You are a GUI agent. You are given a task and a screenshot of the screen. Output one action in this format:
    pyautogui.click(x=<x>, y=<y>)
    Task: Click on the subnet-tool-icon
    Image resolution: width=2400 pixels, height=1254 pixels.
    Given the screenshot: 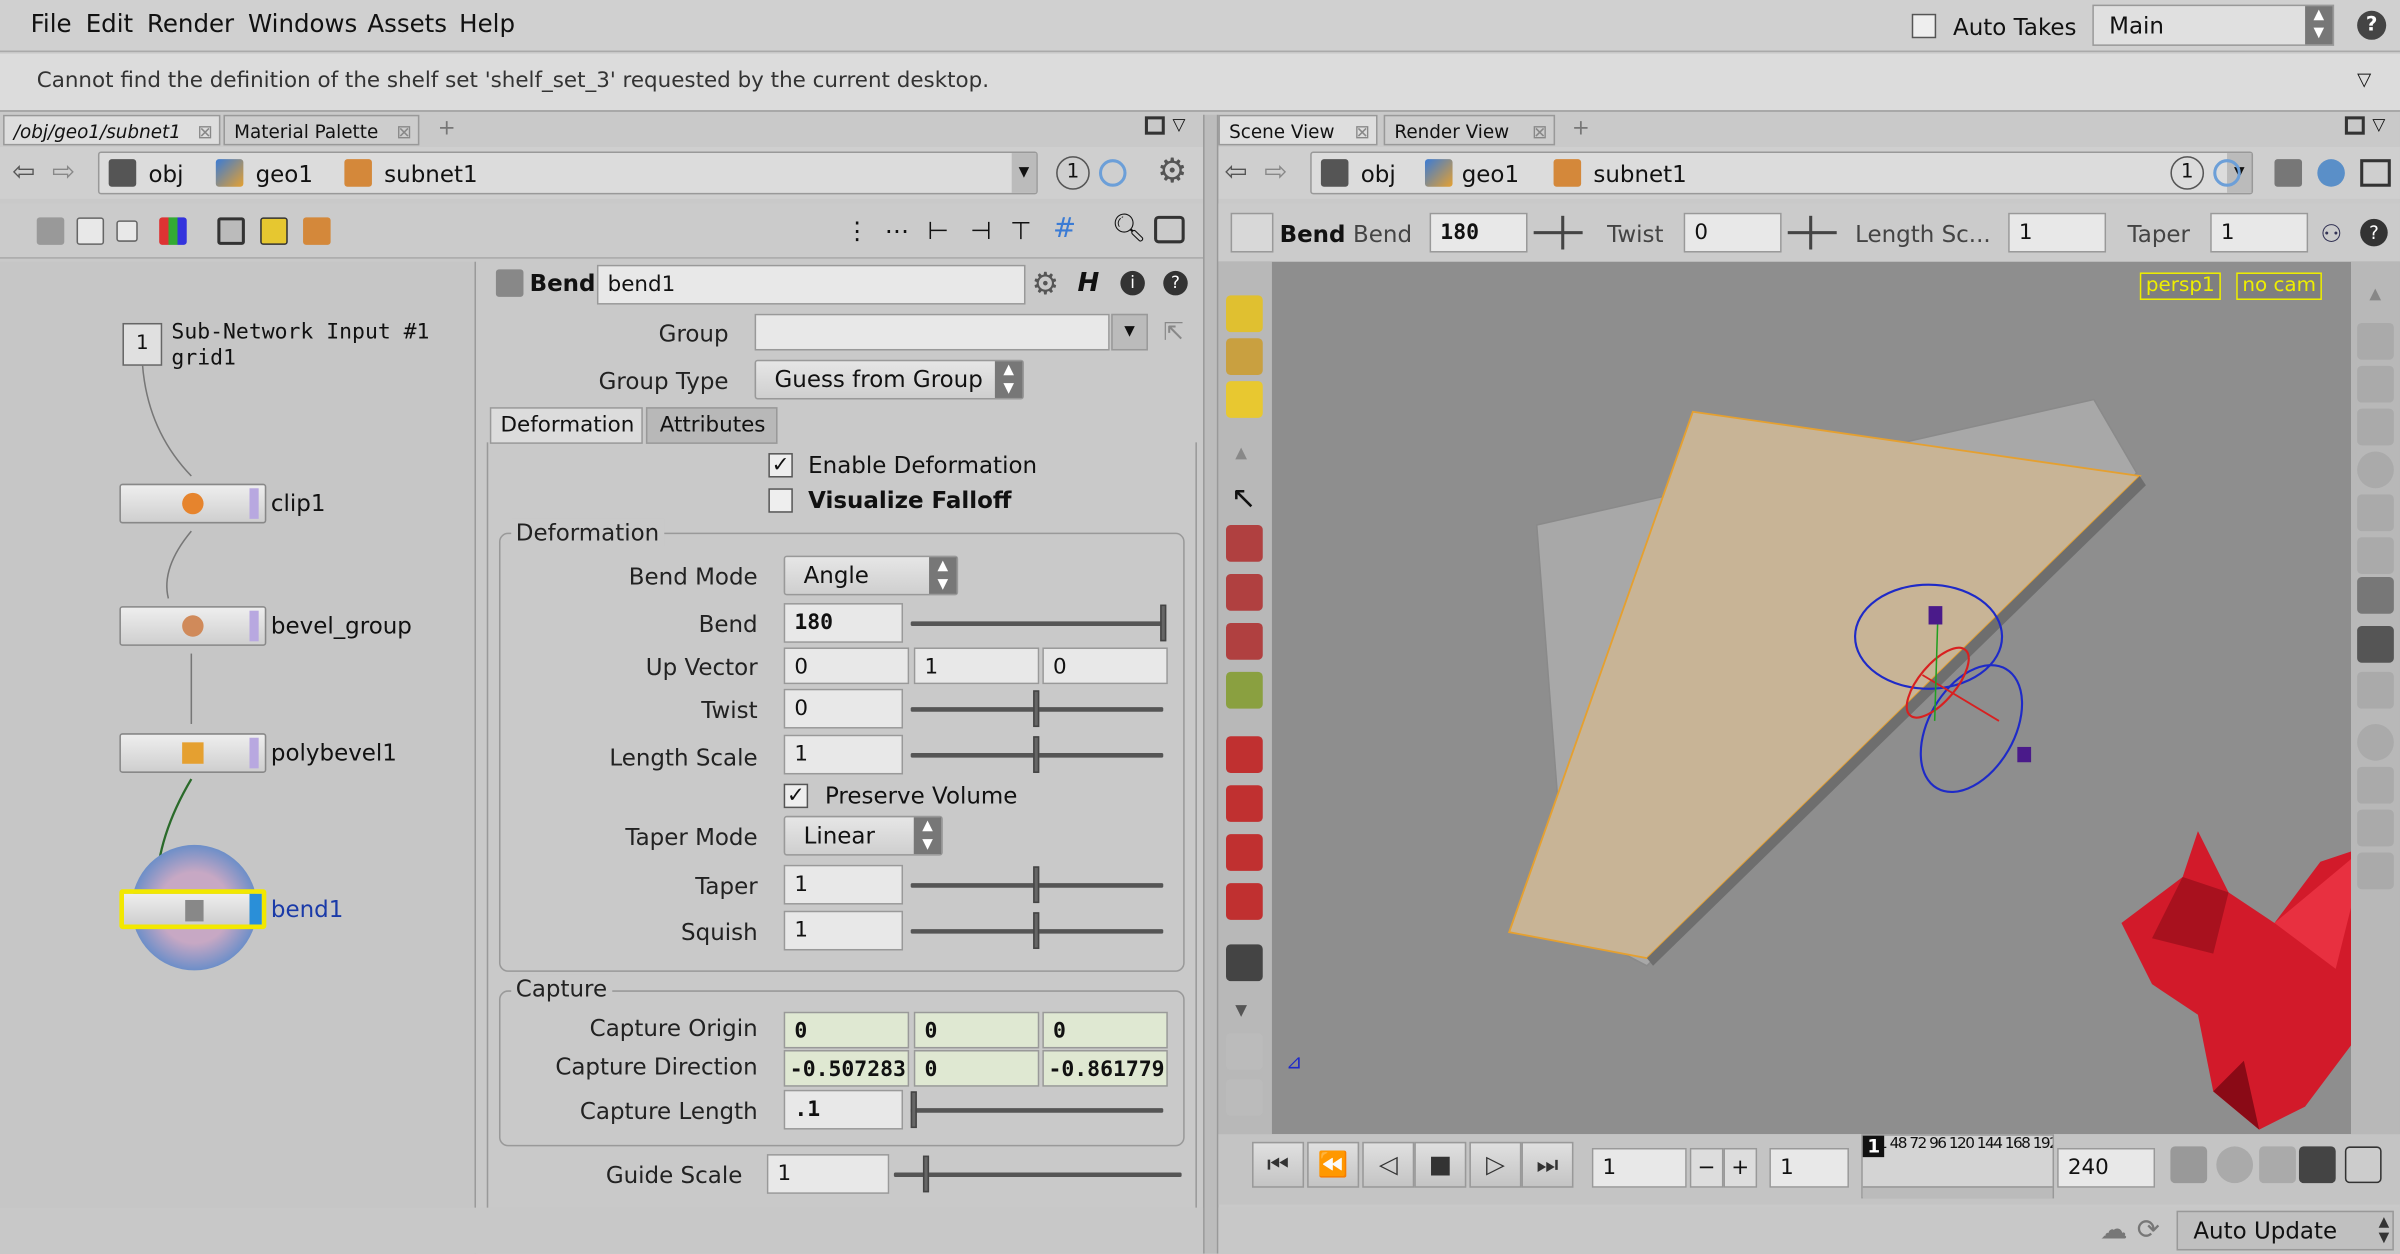 What is the action you would take?
    pyautogui.click(x=317, y=231)
    